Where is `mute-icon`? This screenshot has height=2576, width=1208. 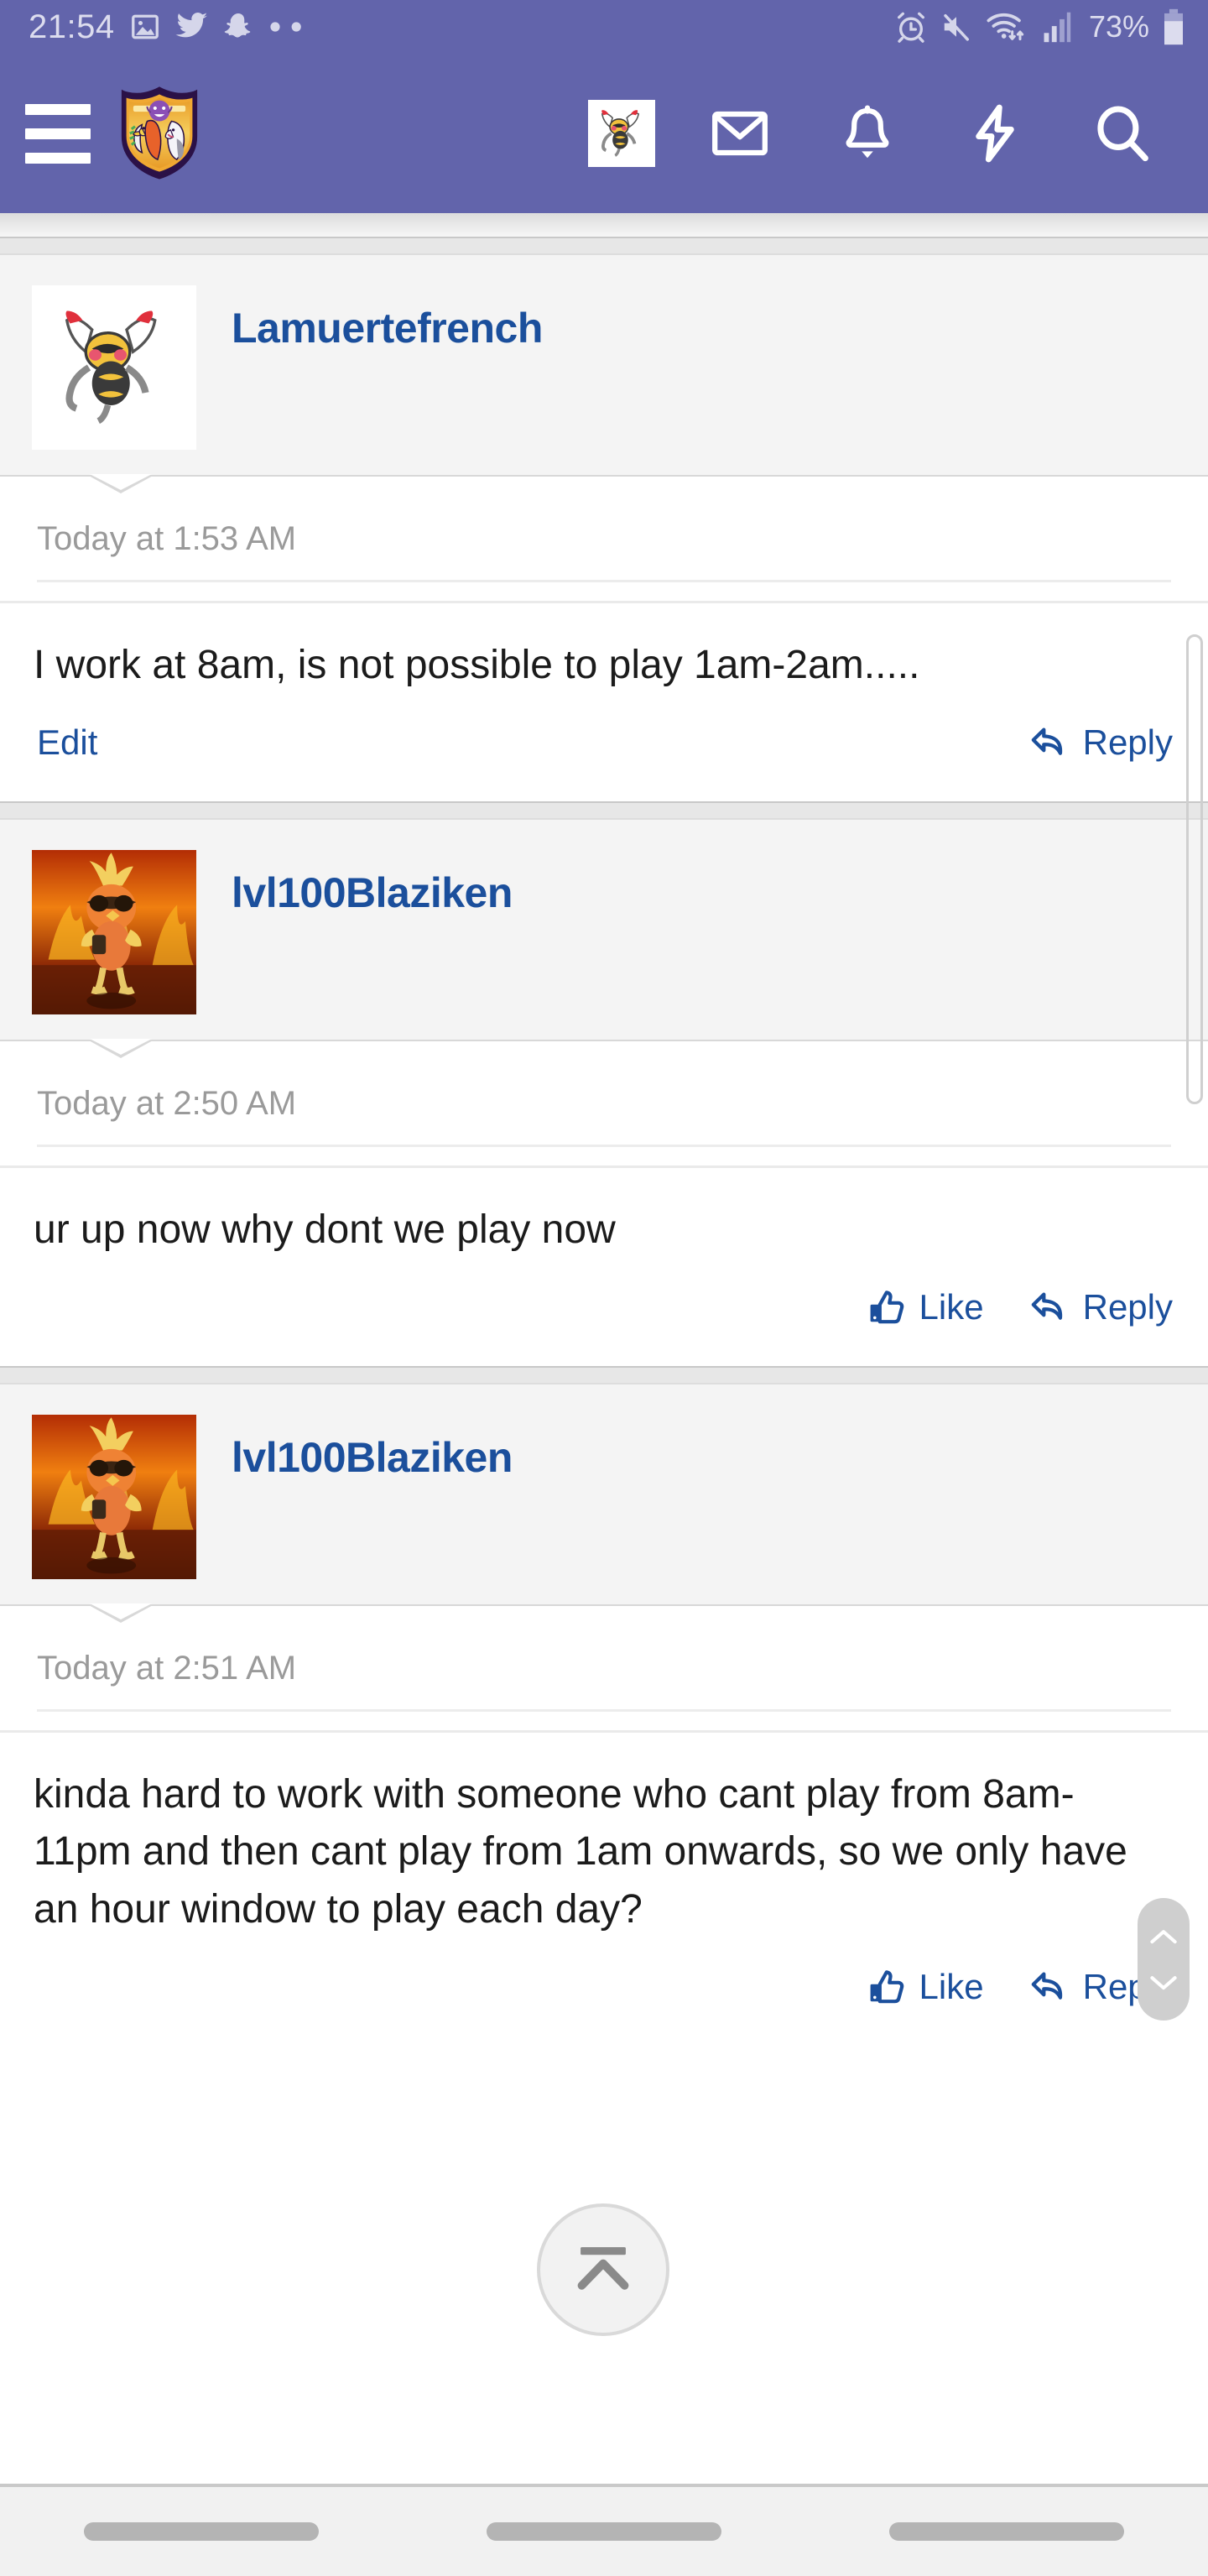 mute-icon is located at coordinates (957, 27).